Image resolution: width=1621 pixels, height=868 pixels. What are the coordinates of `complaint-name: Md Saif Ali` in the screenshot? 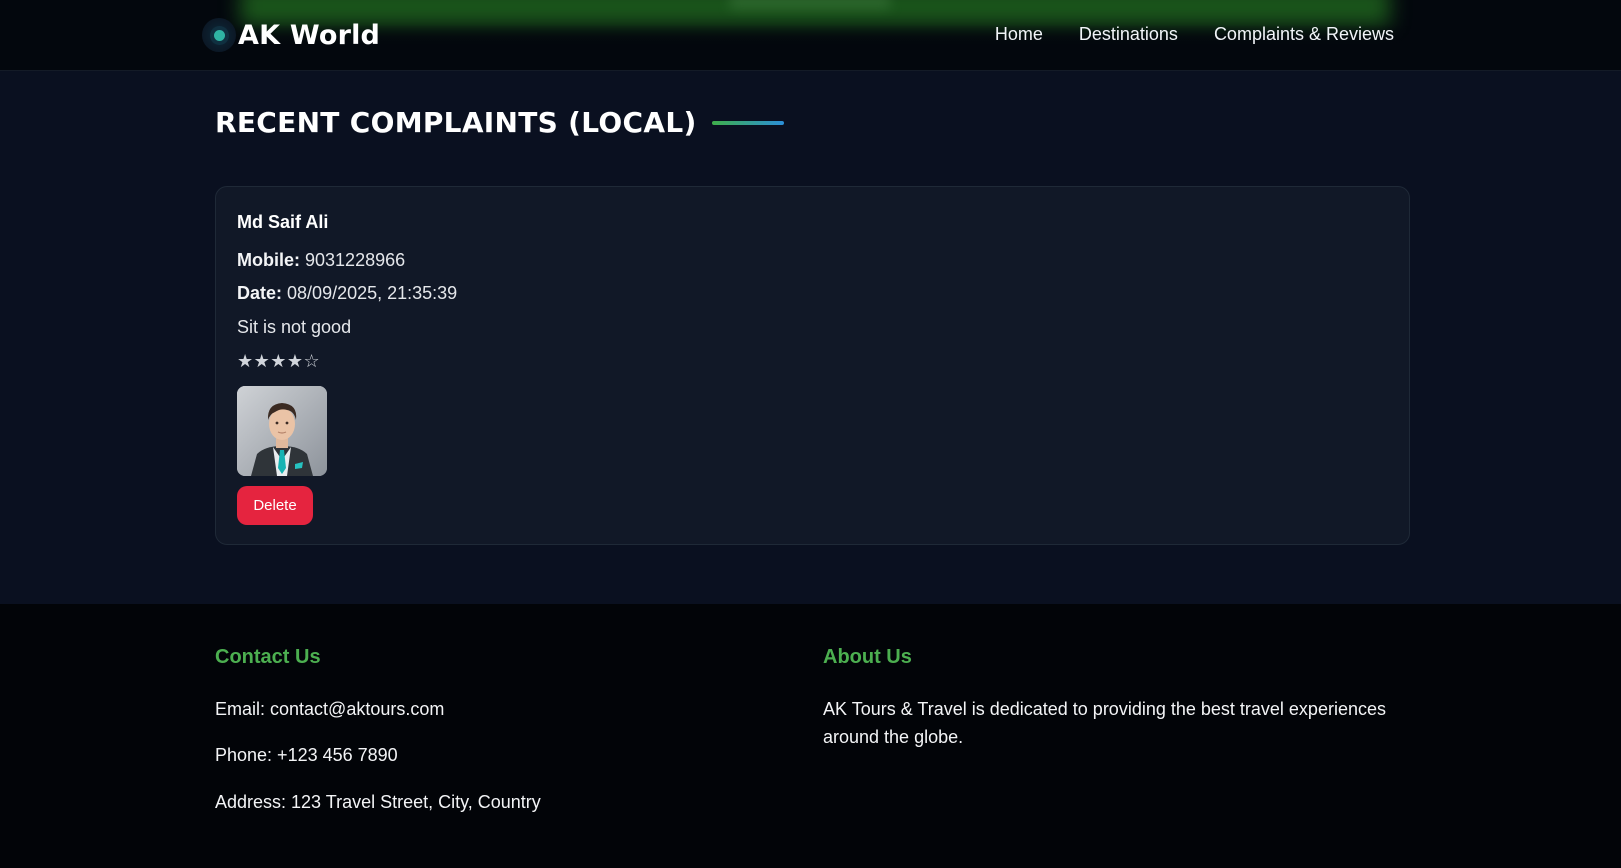 It's located at (283, 222).